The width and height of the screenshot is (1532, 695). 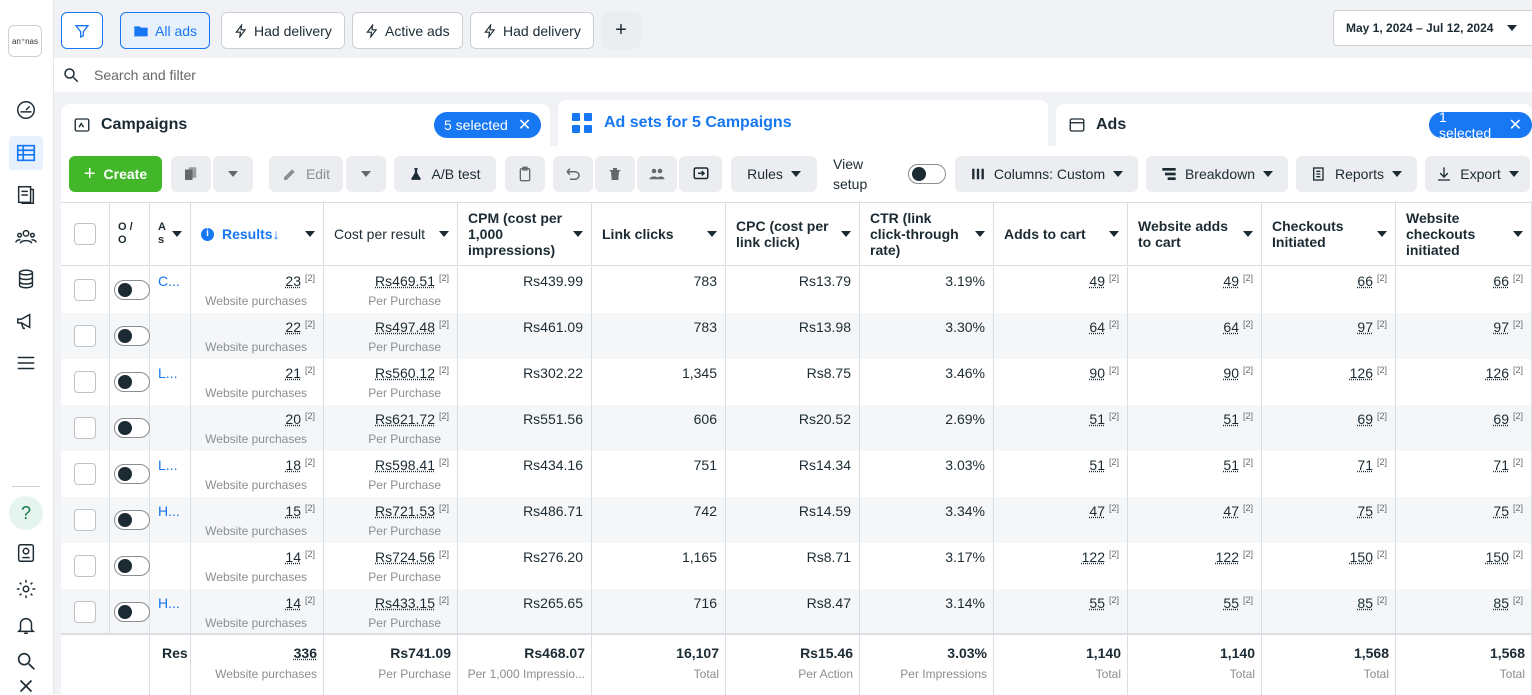 I want to click on gear-icon, so click(x=26, y=589).